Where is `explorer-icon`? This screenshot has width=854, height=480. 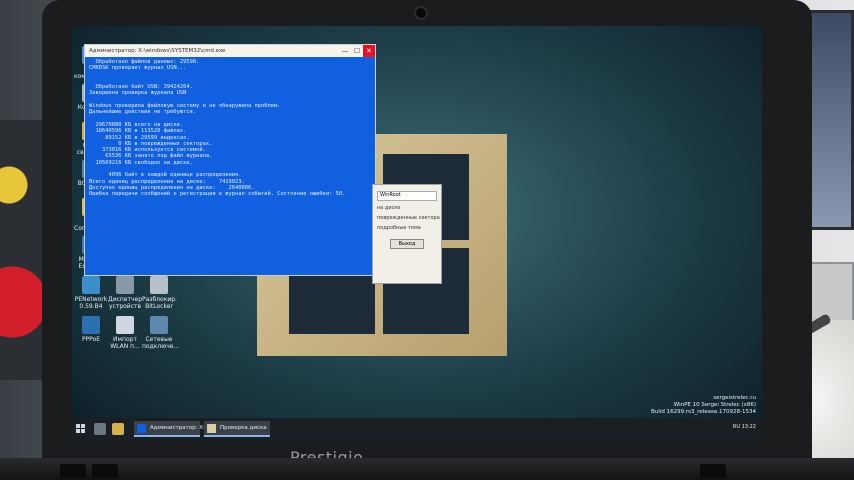
explorer-icon is located at coordinates (118, 429).